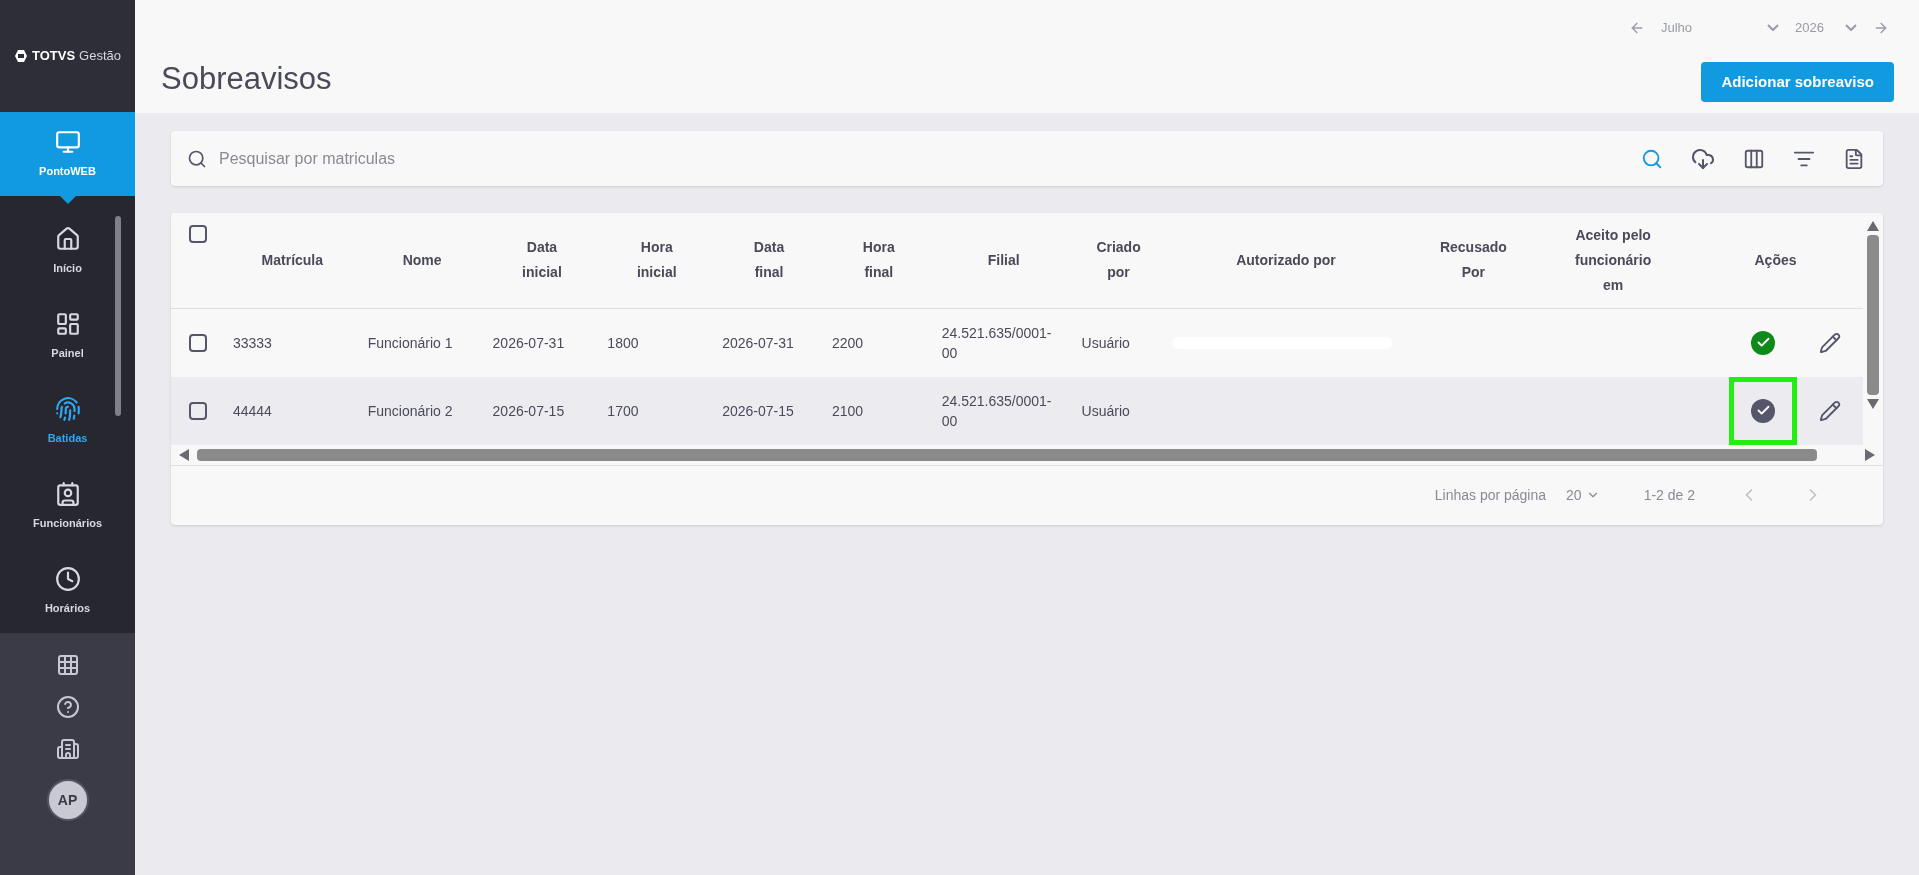 This screenshot has height=875, width=1919. Describe the element at coordinates (67, 665) in the screenshot. I see `apps-grid-icon` at that location.